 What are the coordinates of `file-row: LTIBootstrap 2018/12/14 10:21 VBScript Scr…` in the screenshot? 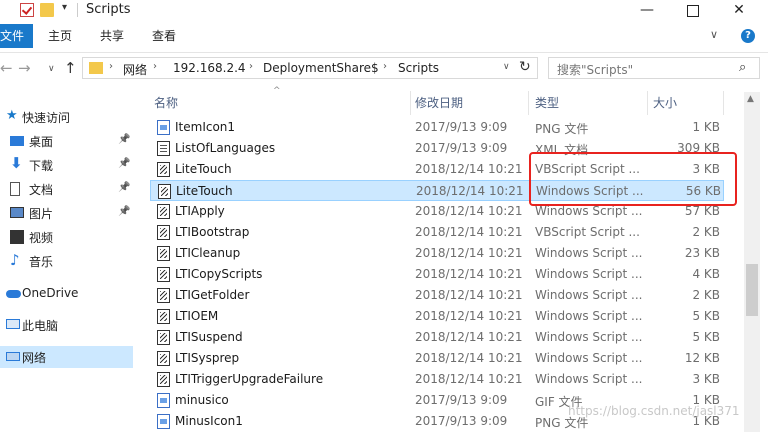 It's located at (437, 232).